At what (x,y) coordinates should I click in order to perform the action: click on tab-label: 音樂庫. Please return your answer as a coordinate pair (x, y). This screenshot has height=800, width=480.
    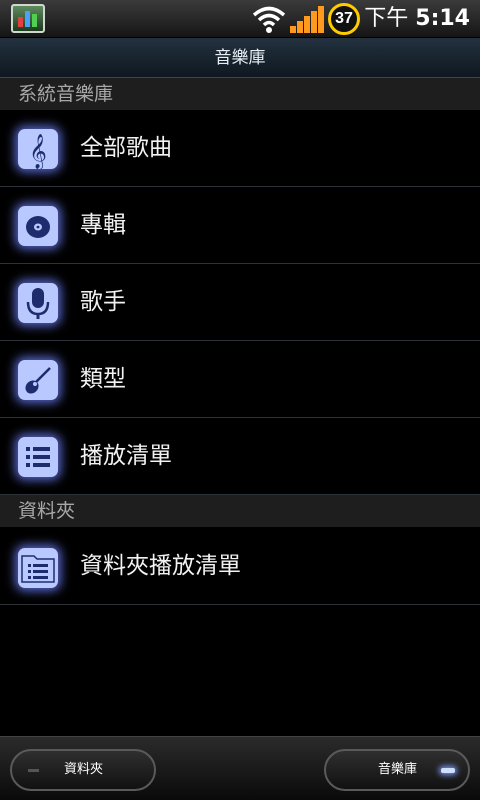
    Looking at the image, I should click on (398, 769).